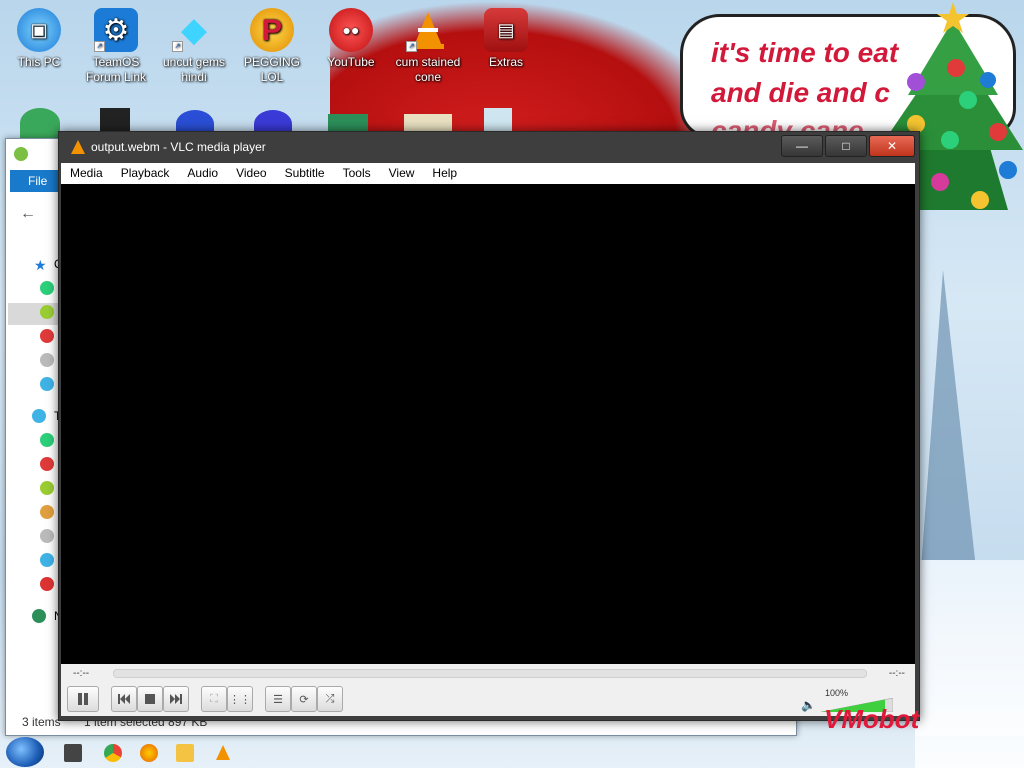 Image resolution: width=1024 pixels, height=768 pixels. I want to click on firefox-icon, so click(149, 753).